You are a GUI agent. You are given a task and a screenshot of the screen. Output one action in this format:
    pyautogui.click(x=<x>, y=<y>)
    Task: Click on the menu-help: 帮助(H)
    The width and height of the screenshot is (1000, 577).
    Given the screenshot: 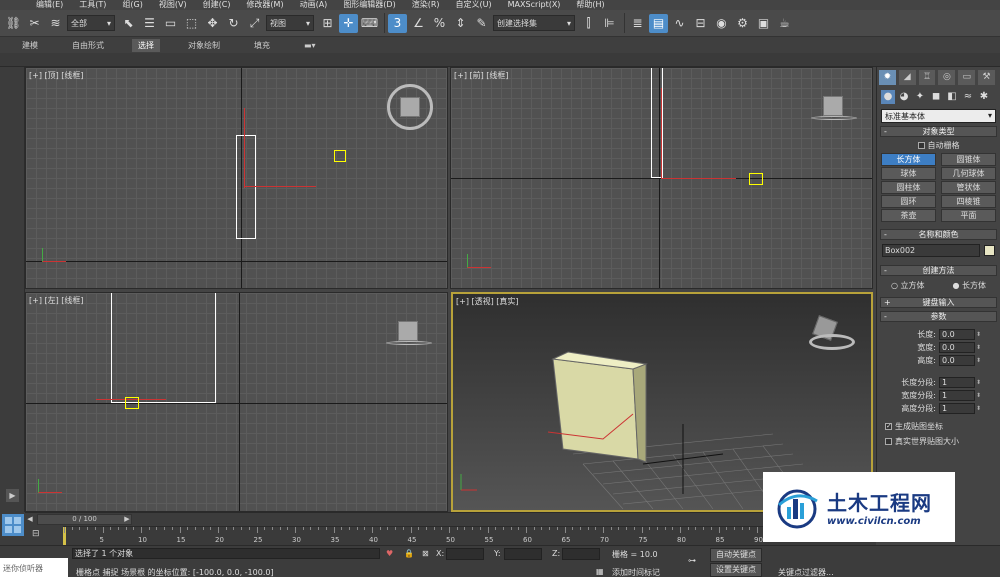 What is the action you would take?
    pyautogui.click(x=590, y=5)
    